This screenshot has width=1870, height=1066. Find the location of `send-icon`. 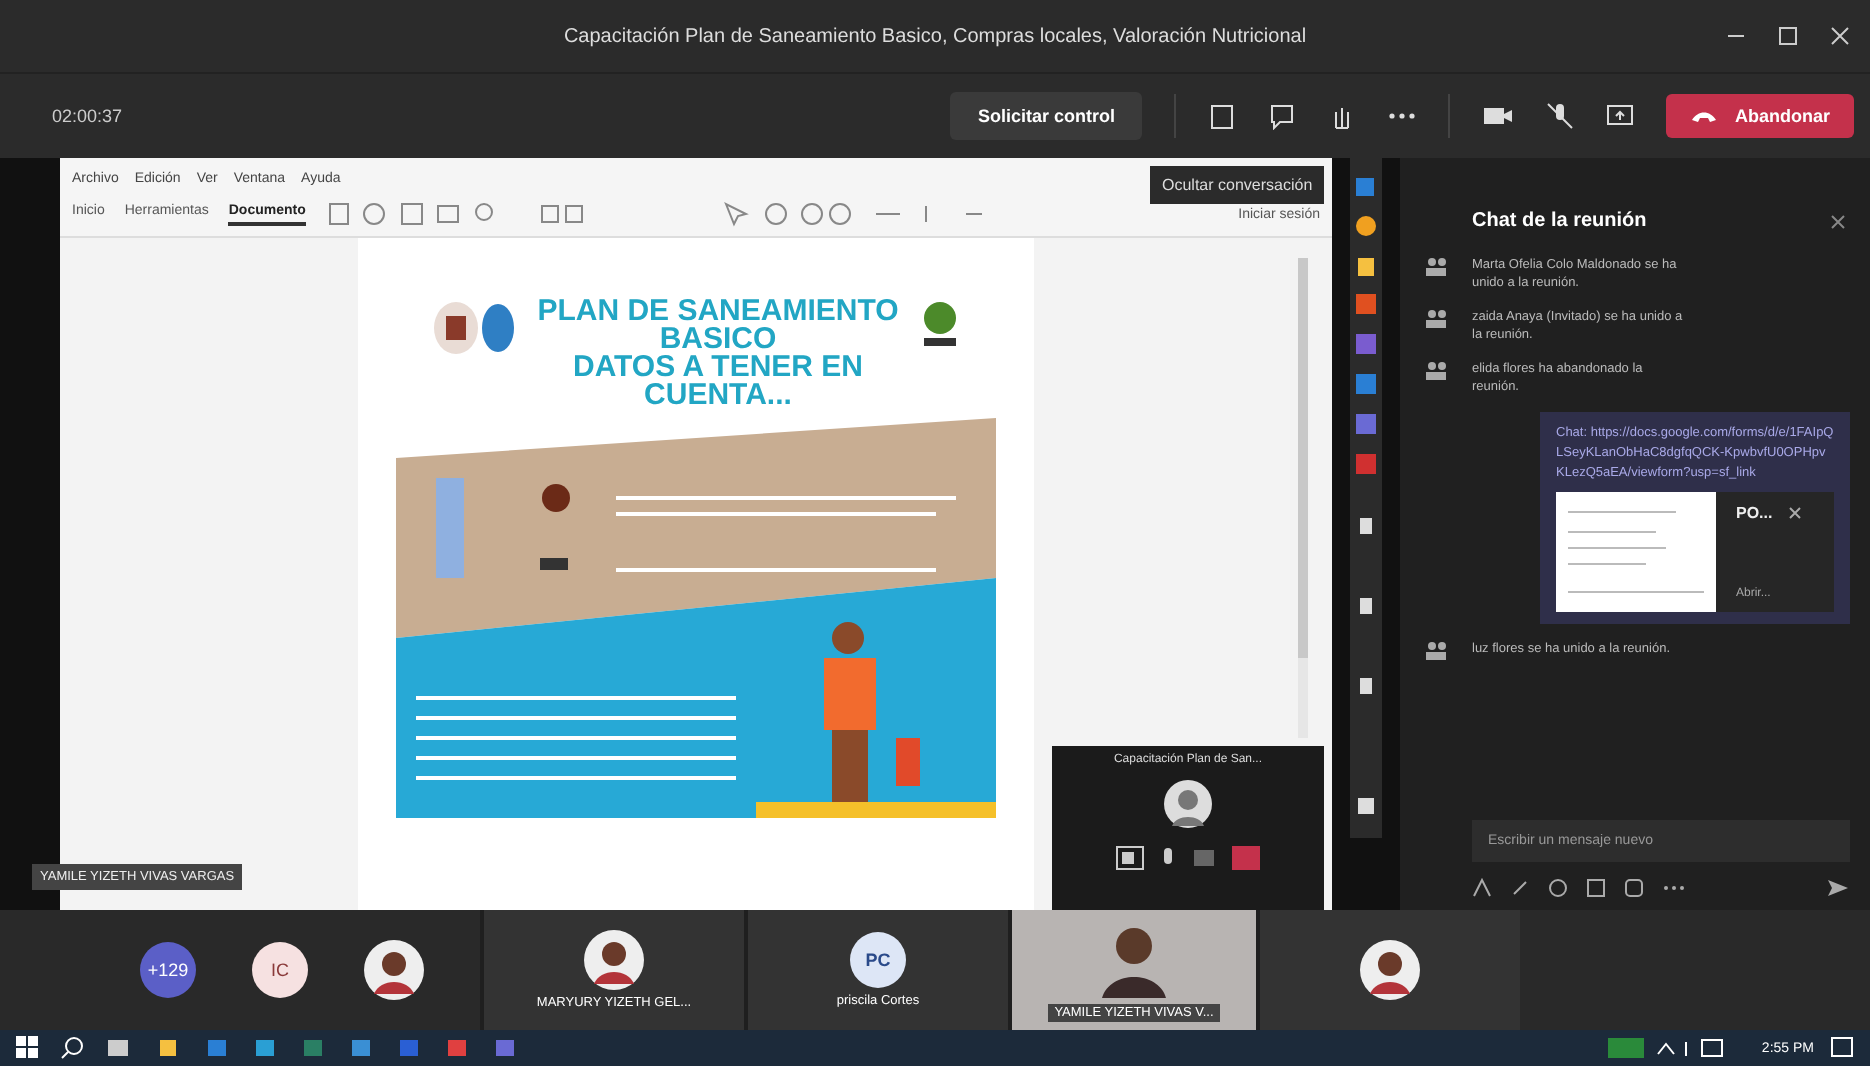

send-icon is located at coordinates (1838, 888).